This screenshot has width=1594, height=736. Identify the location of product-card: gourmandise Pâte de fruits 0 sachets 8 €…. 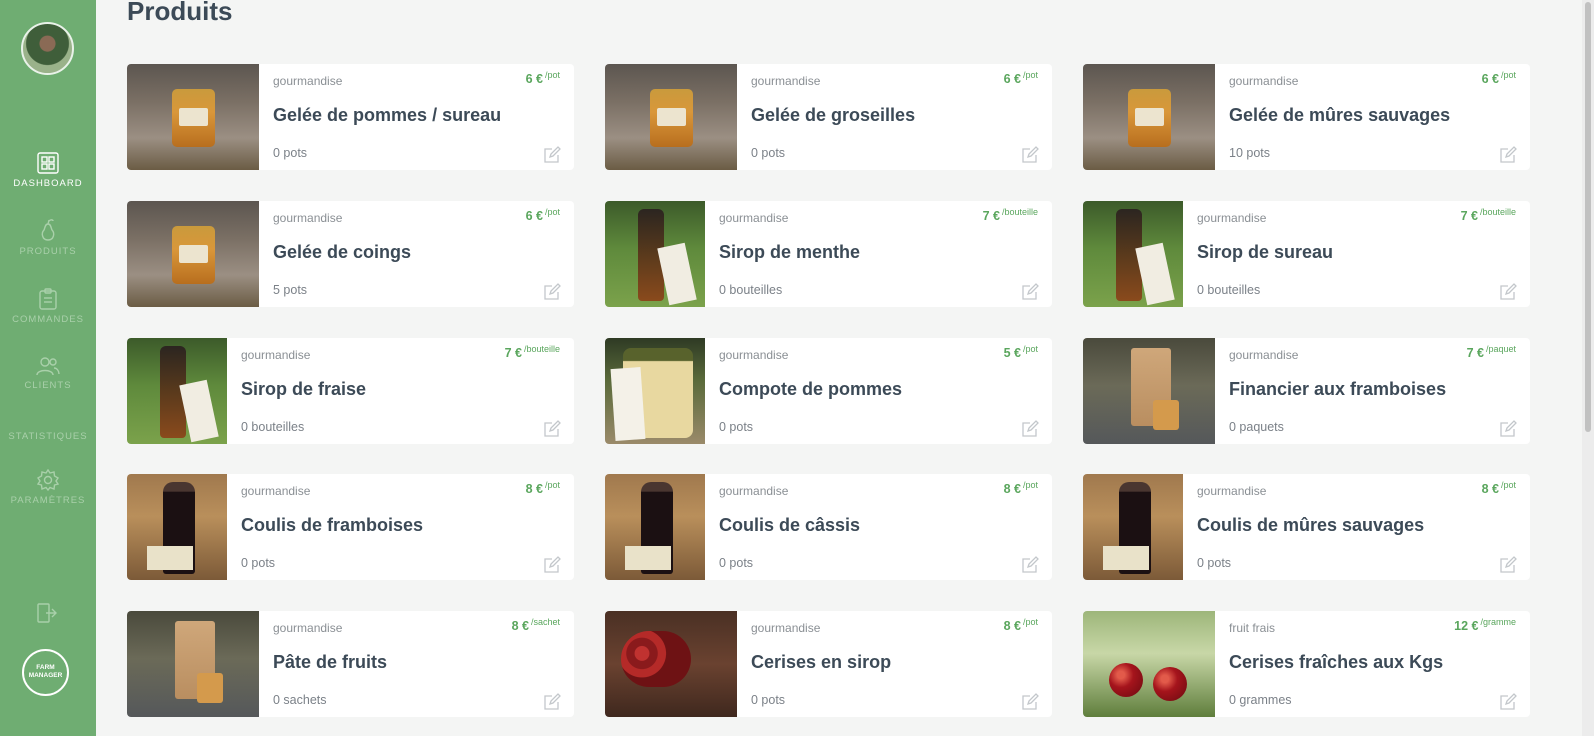
(350, 664).